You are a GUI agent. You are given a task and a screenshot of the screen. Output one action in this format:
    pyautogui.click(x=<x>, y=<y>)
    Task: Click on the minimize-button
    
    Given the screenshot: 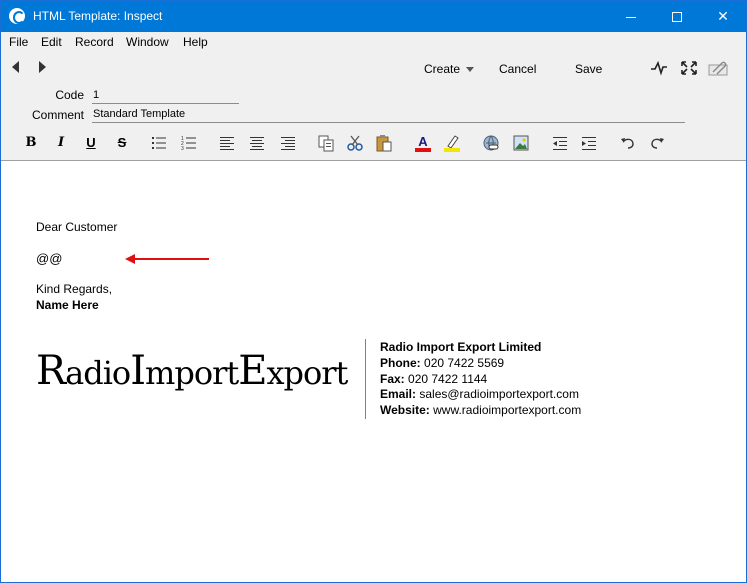 What is the action you would take?
    pyautogui.click(x=631, y=16)
    